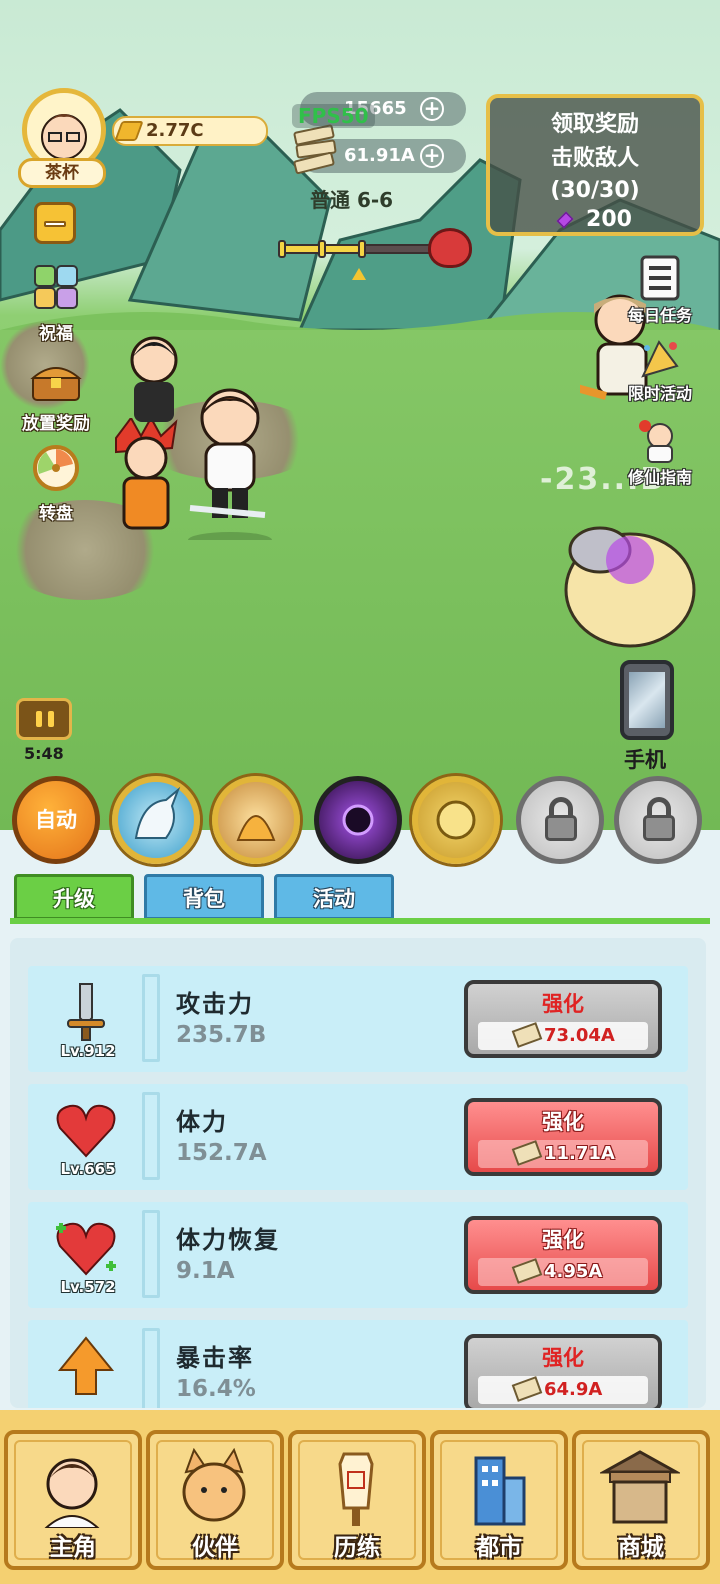 This screenshot has height=1584, width=720. What do you see at coordinates (659, 315) in the screenshot?
I see `side-button-label: 每日任务` at bounding box center [659, 315].